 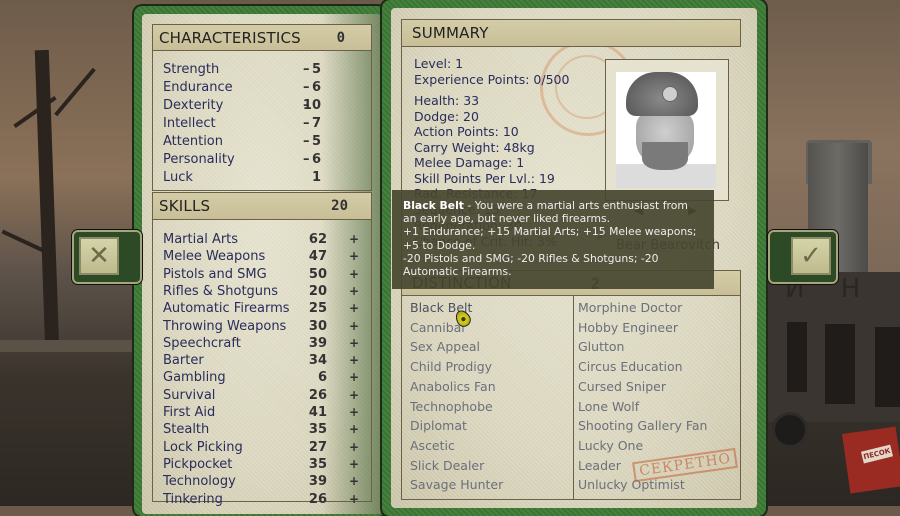 What do you see at coordinates (262, 160) in the screenshot?
I see `characteristic-row-personality: Personality – 6` at bounding box center [262, 160].